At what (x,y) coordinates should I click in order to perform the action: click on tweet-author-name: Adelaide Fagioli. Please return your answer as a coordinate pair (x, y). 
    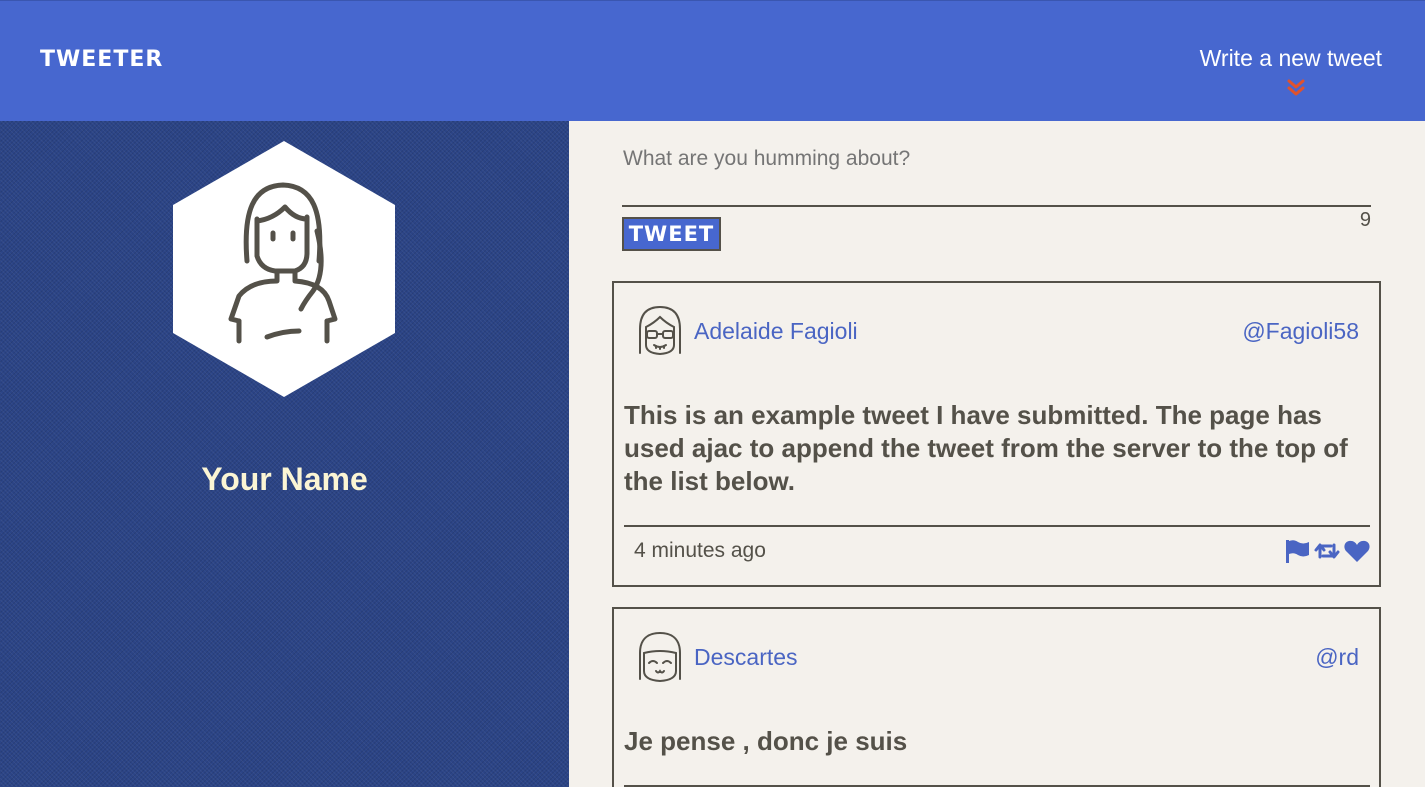
    Looking at the image, I should click on (776, 331).